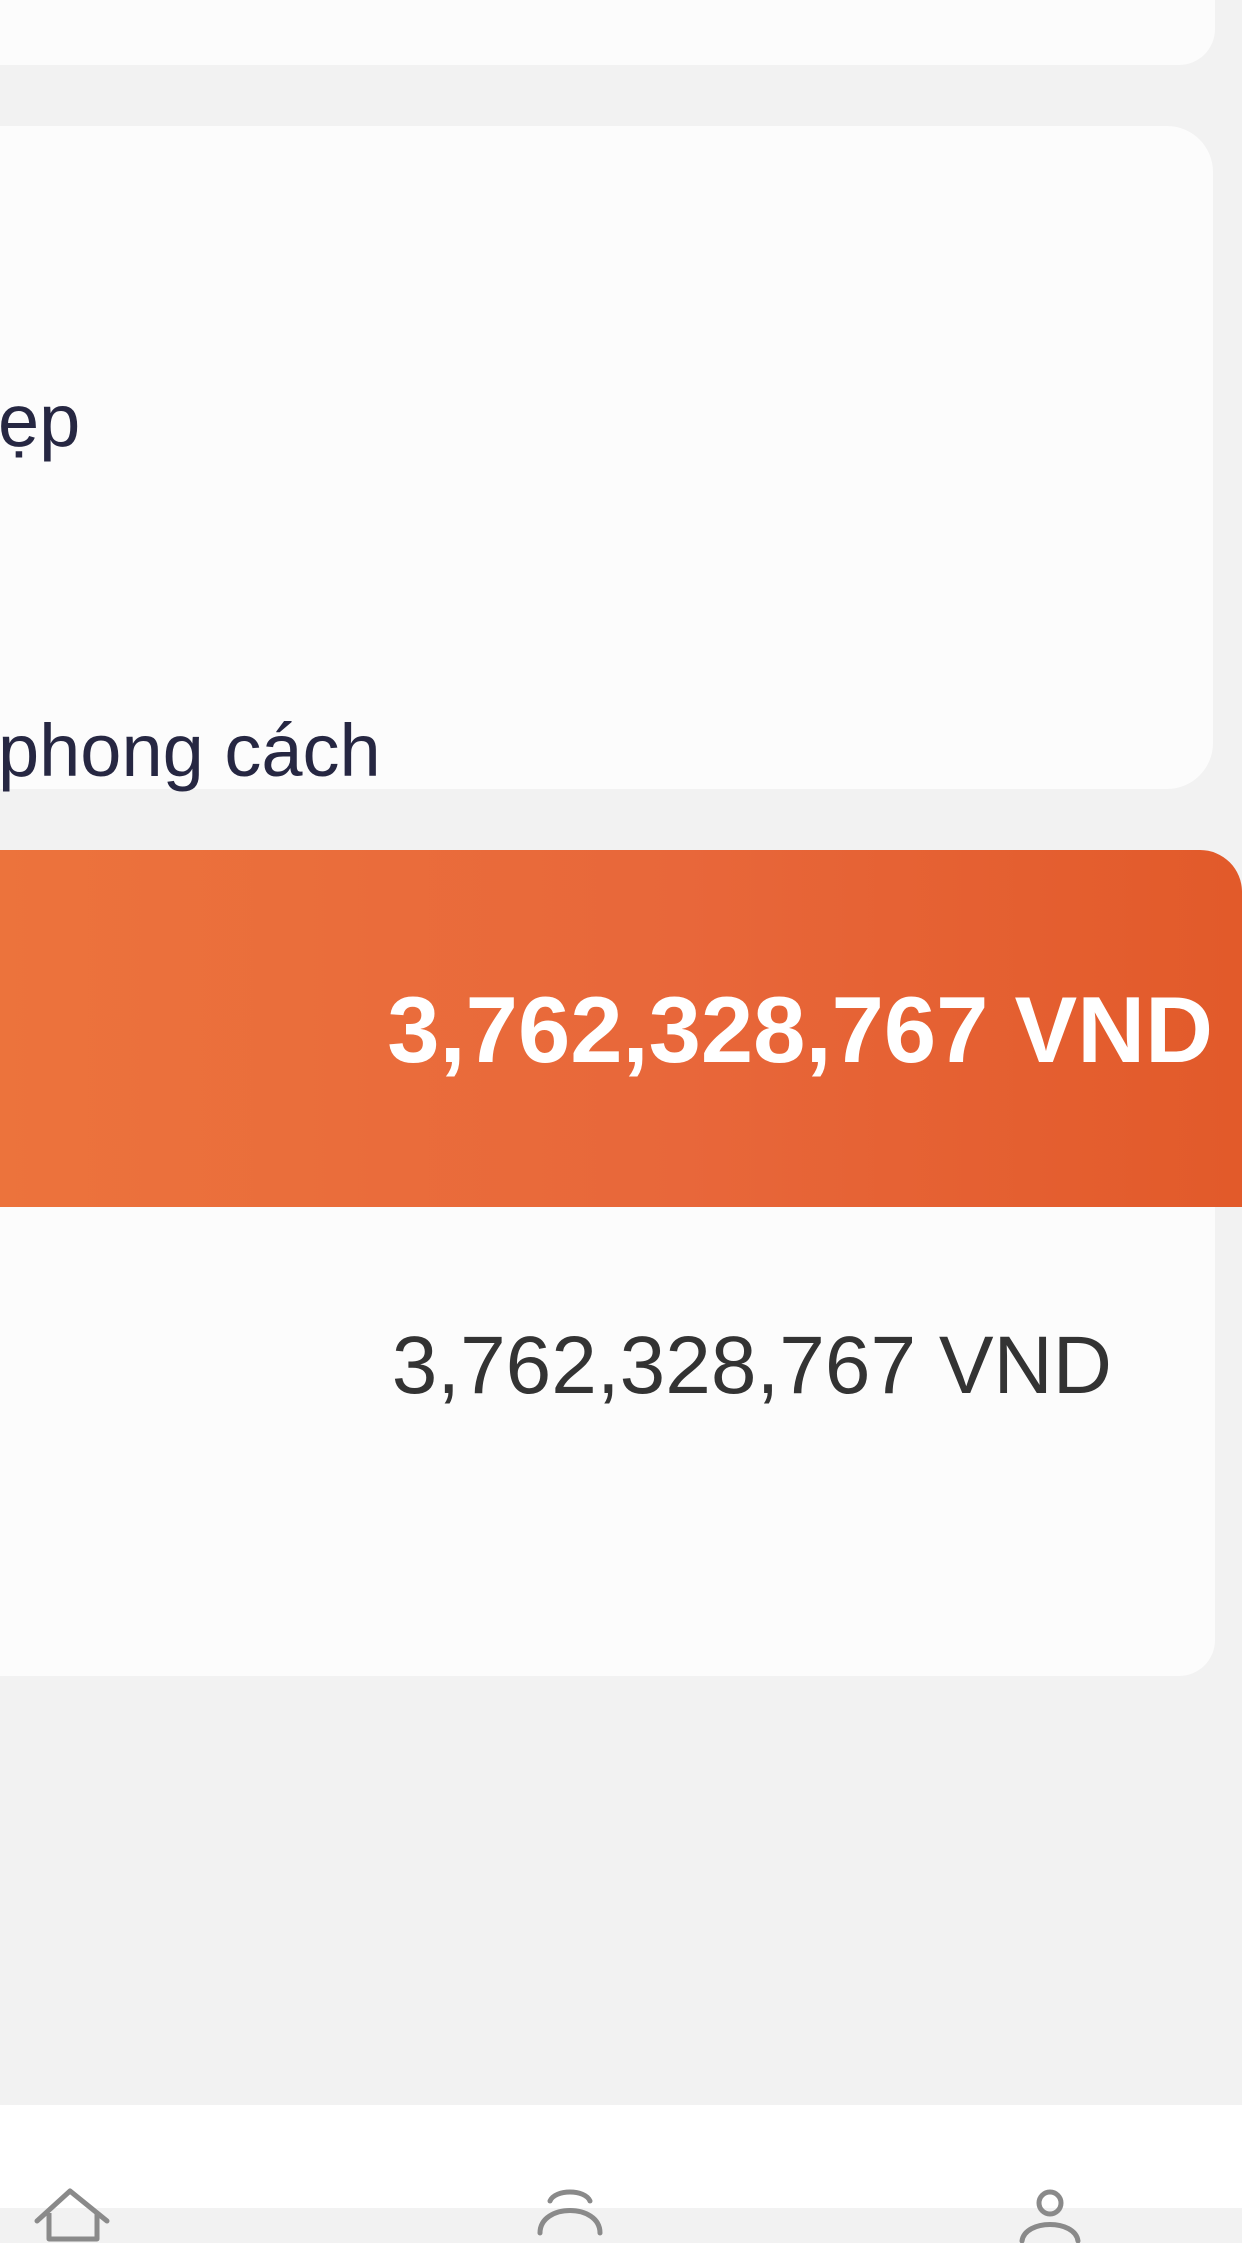 The image size is (1242, 2243). I want to click on description-line-1: ẹp, so click(40, 420).